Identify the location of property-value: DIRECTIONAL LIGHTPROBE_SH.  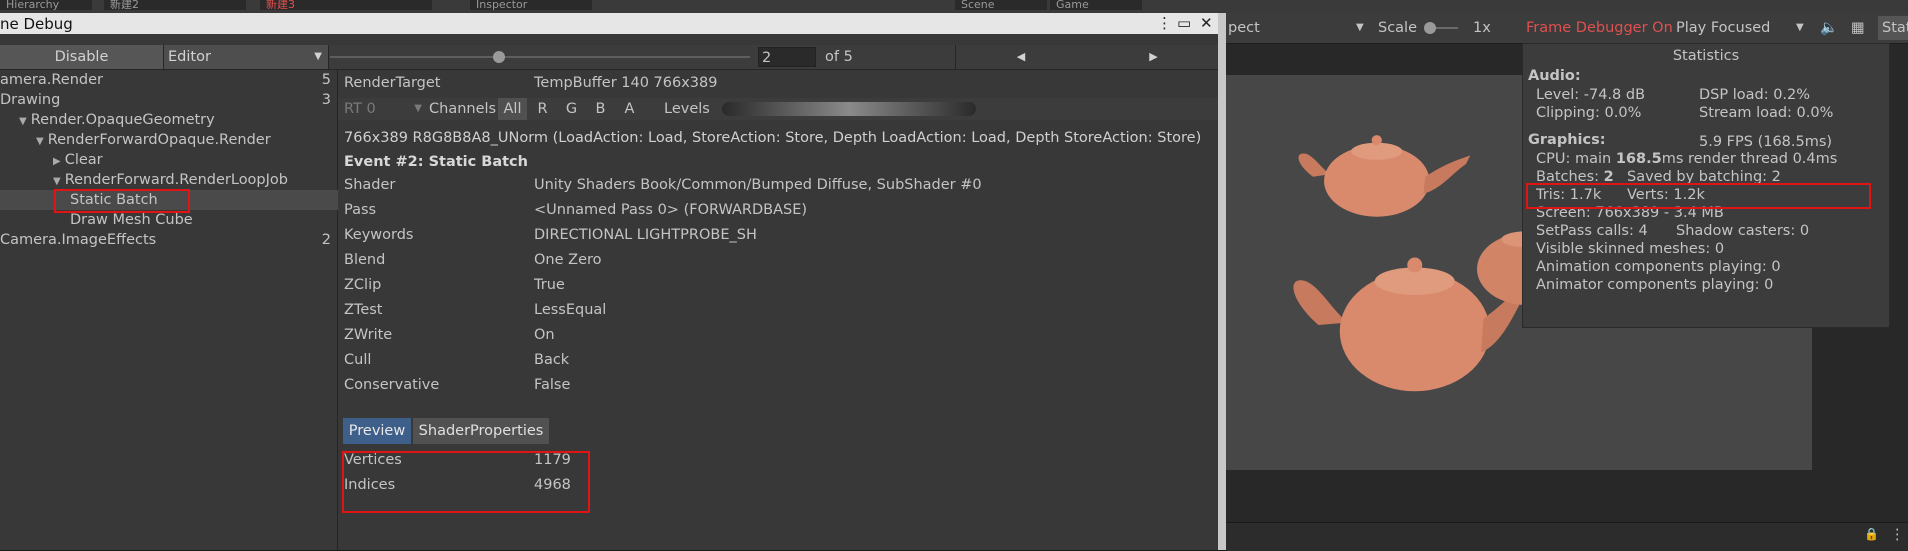
(645, 235).